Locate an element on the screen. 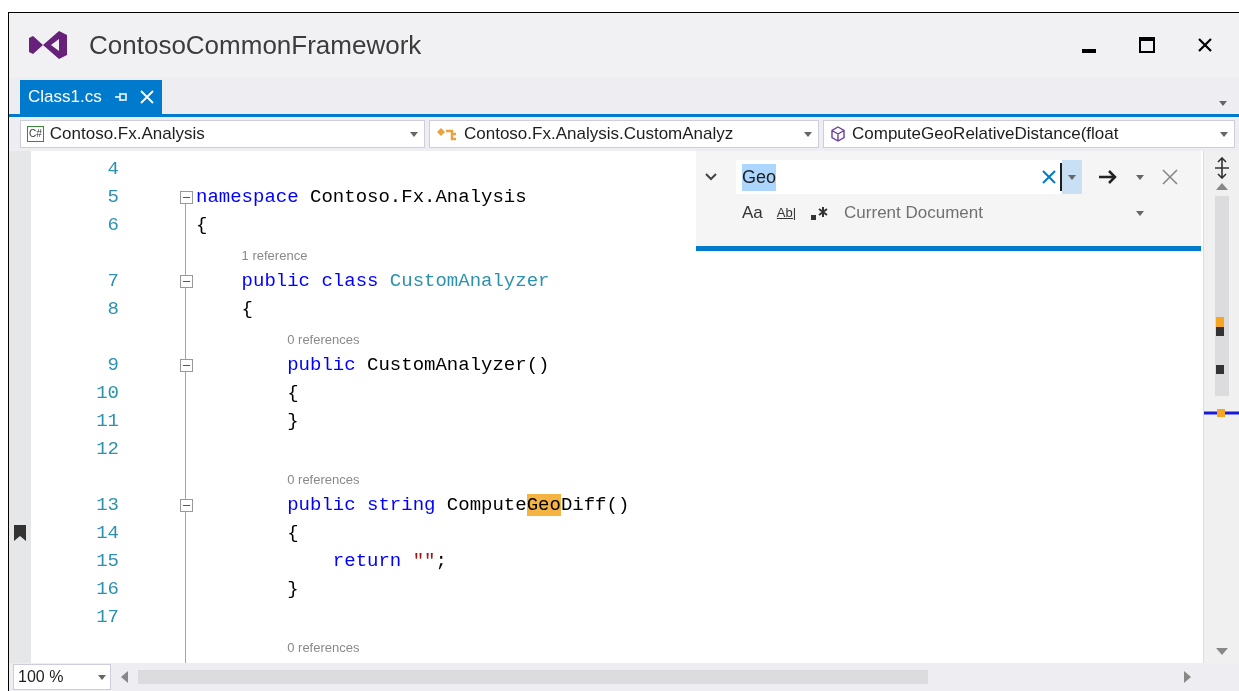  reference-count: 1 reference is located at coordinates (274, 255).